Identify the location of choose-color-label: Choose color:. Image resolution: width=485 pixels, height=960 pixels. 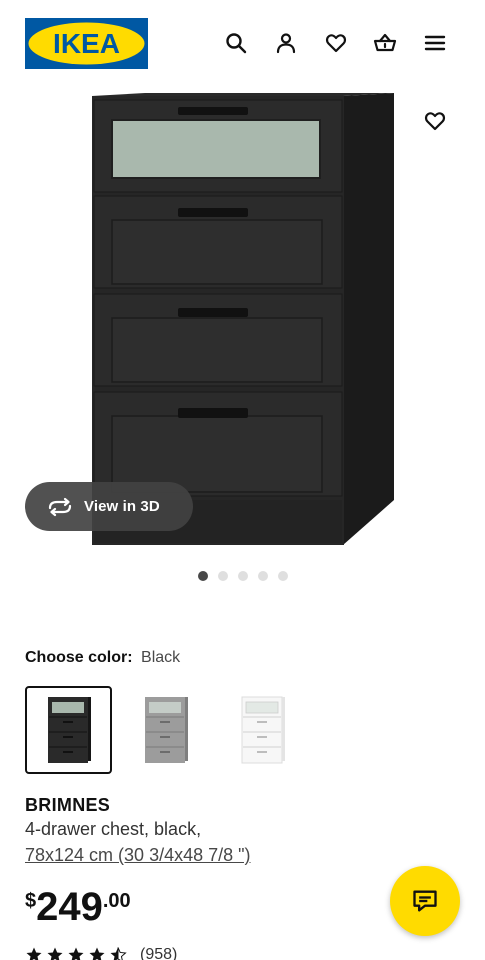
(79, 657).